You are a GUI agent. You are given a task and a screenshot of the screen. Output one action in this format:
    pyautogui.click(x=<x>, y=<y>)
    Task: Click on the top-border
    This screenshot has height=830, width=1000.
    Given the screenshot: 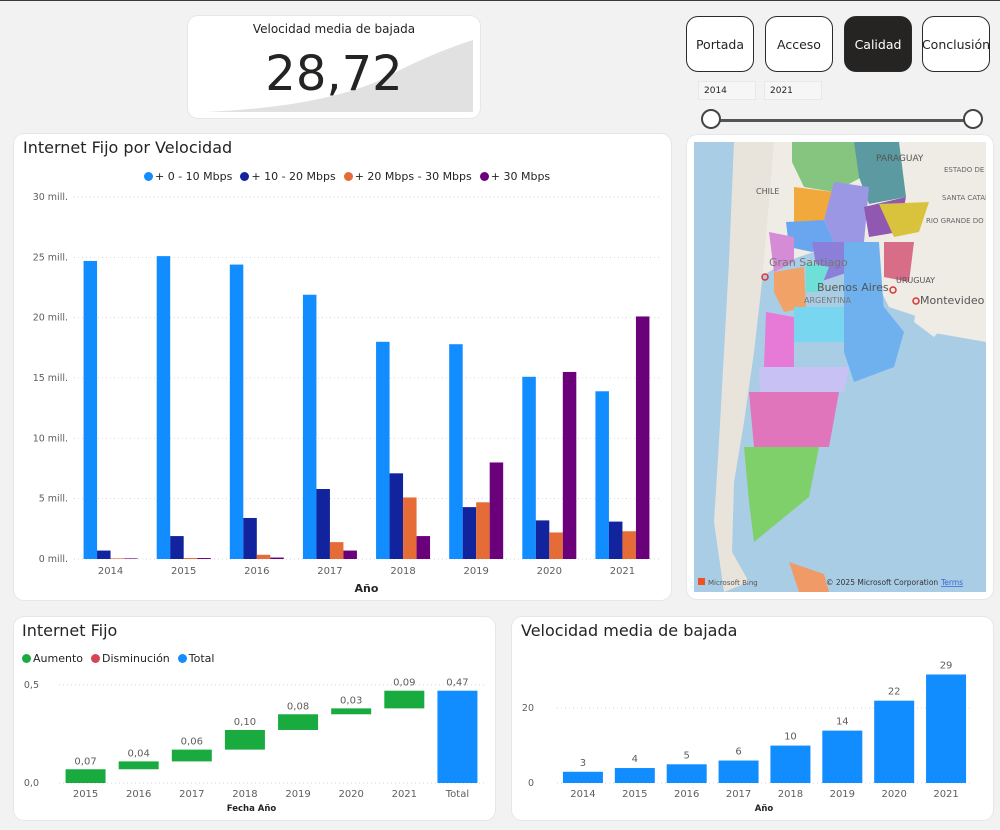 What is the action you would take?
    pyautogui.click(x=500, y=0)
    